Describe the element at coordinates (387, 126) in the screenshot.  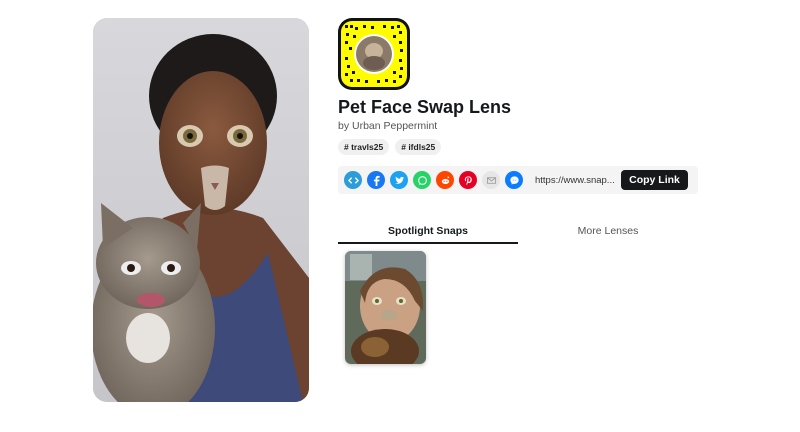
I see `lens-creator: by Urban Peppermint` at that location.